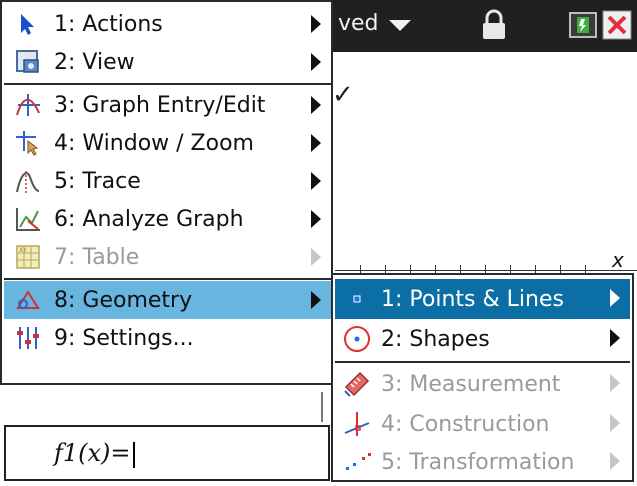 This screenshot has width=637, height=486. What do you see at coordinates (28, 105) in the screenshot?
I see `graph-entry-icon` at bounding box center [28, 105].